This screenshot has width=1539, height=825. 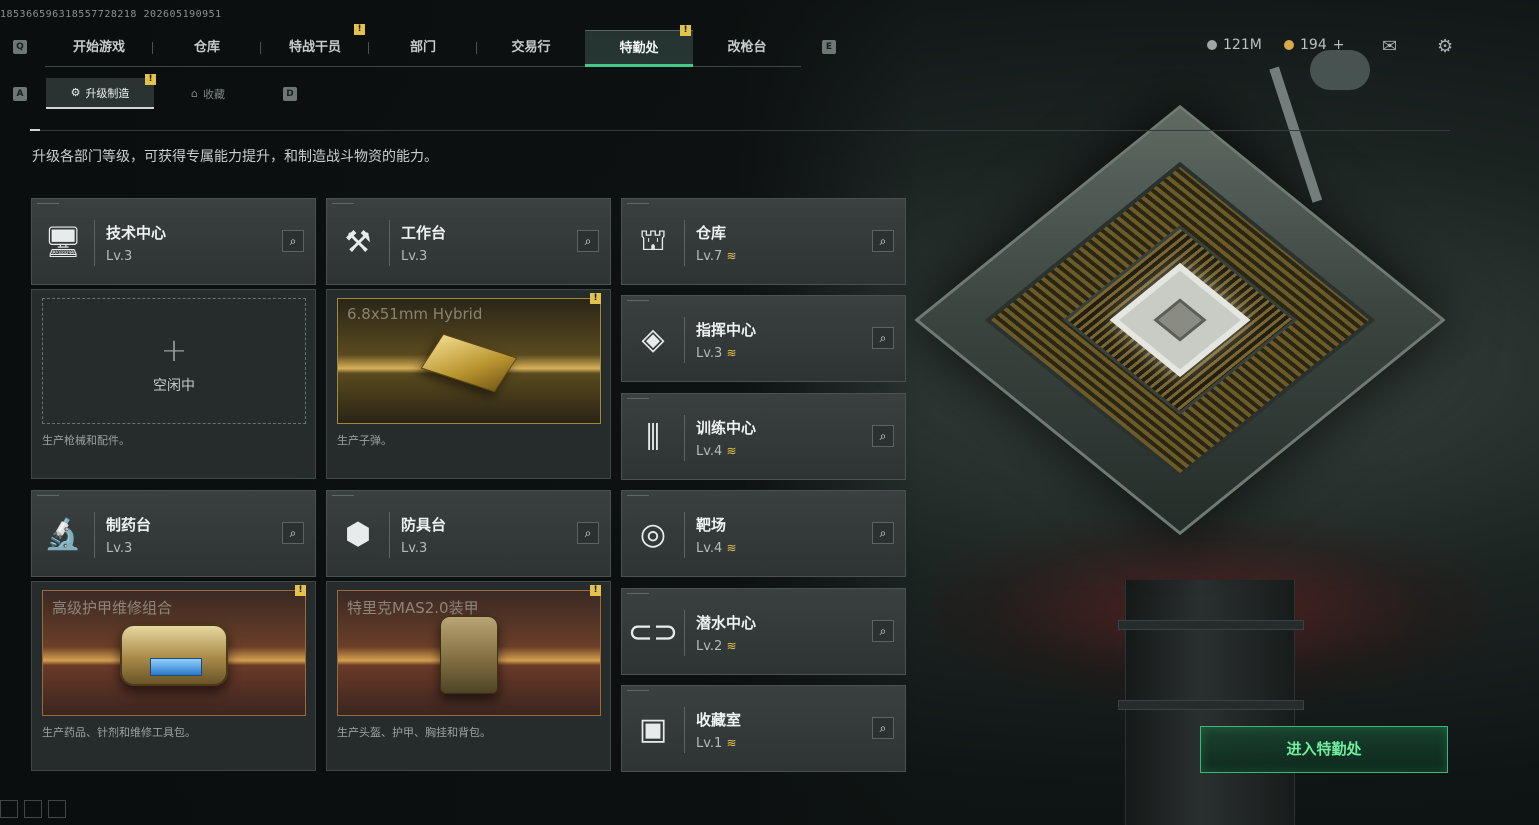 What do you see at coordinates (413, 608) in the screenshot?
I see `item-name: 特里克MAS2.0装甲` at bounding box center [413, 608].